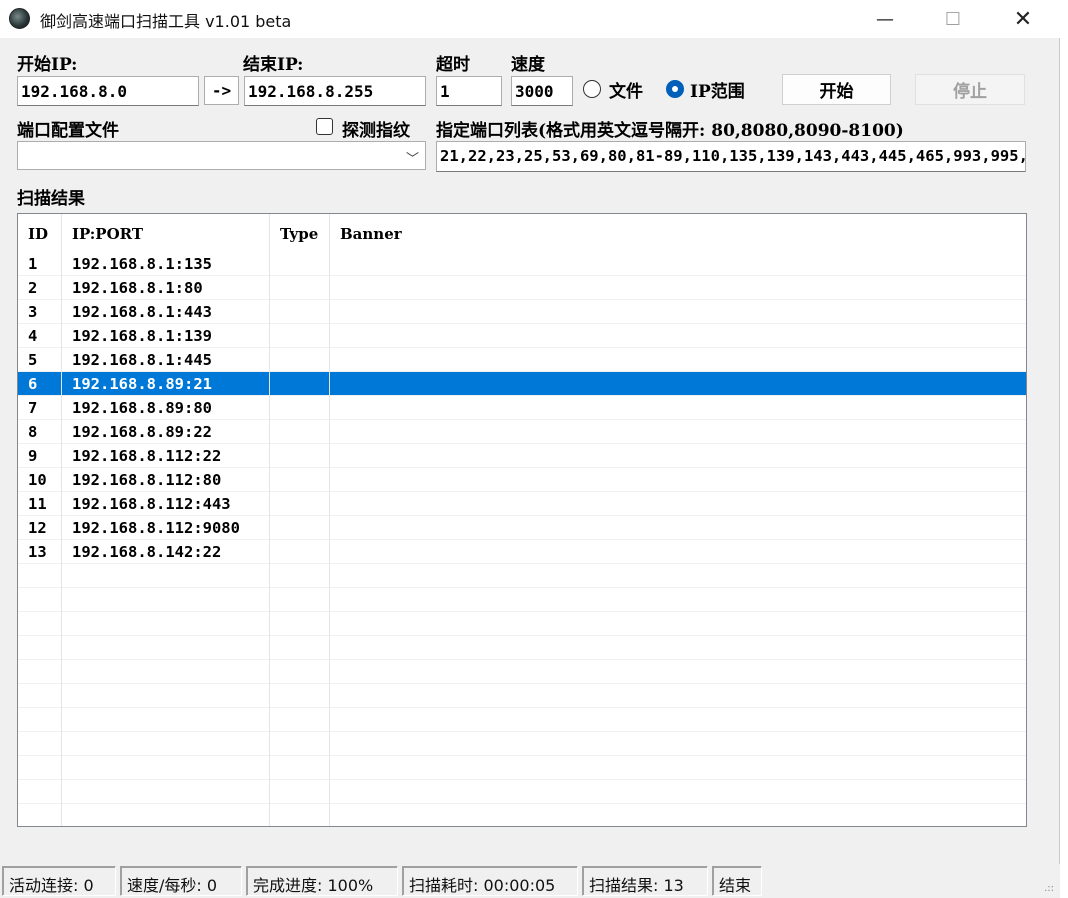 Image resolution: width=1068 pixels, height=898 pixels. Describe the element at coordinates (626, 92) in the screenshot. I see `radio-file-label: 文件` at that location.